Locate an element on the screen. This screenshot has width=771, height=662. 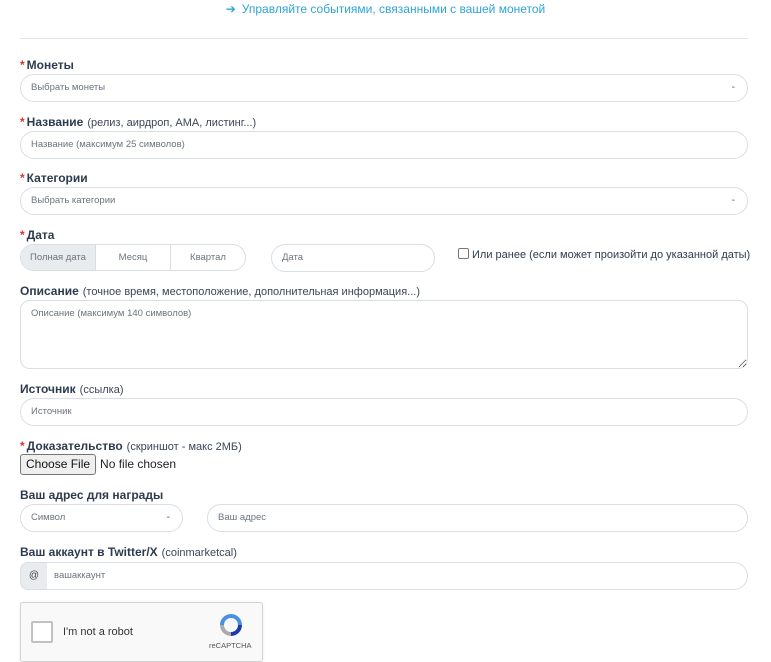
symbol-select-placeholder: Символ is located at coordinates (48, 517).